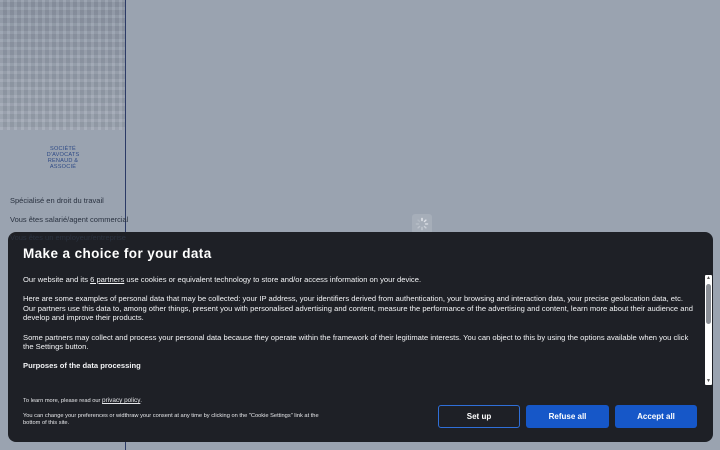 This screenshot has width=720, height=450. I want to click on privacy-policy-link: privacy policy, so click(121, 400).